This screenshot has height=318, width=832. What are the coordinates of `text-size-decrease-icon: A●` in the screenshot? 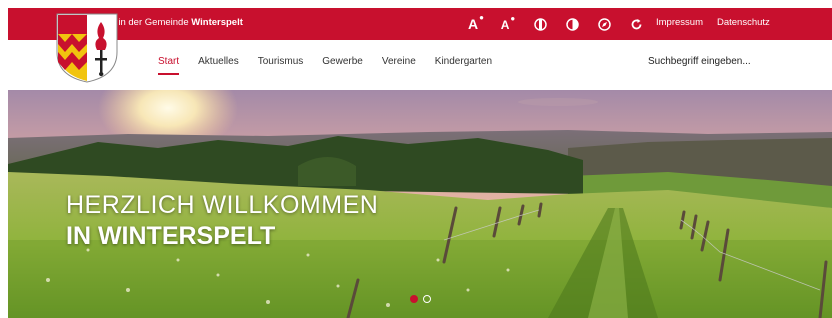 It's located at (508, 22).